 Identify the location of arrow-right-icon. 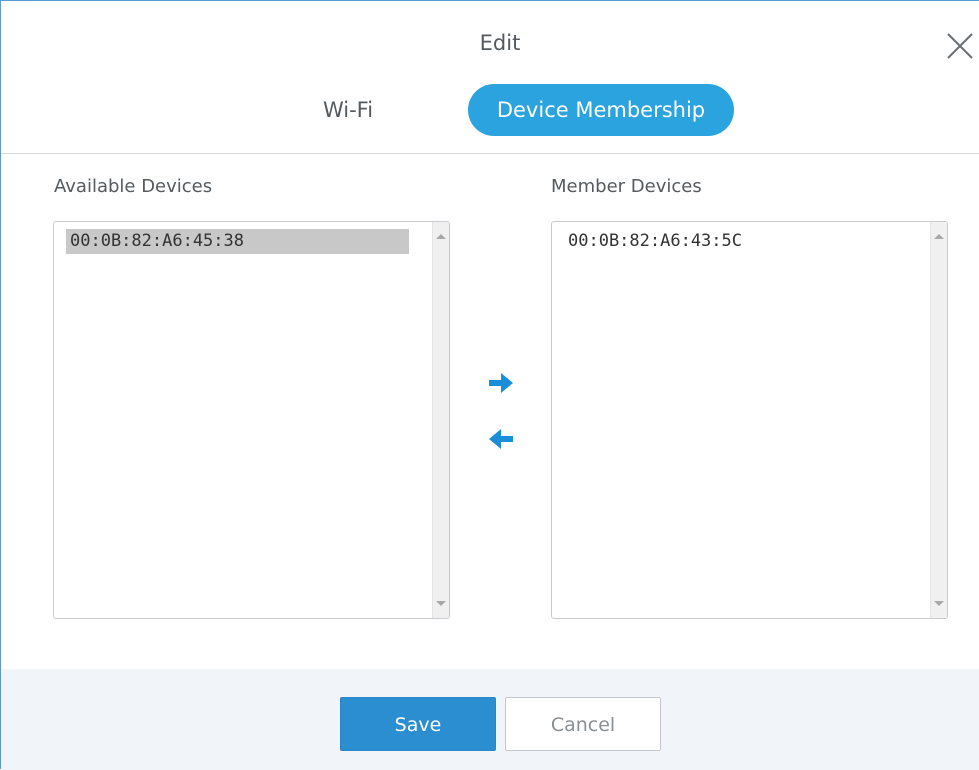
(501, 383).